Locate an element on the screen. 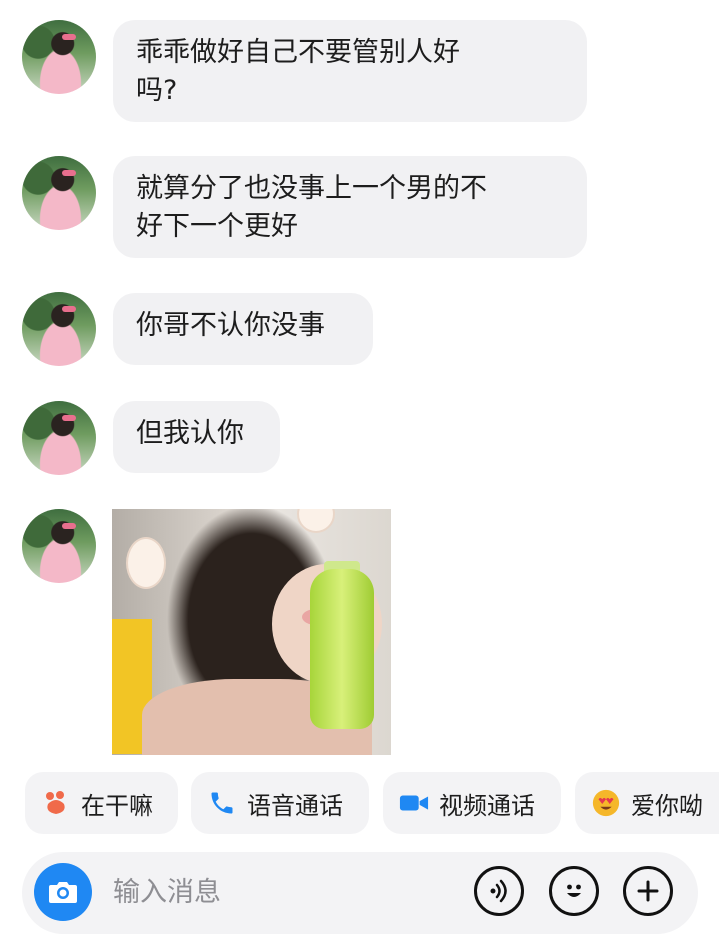 Image resolution: width=719 pixels, height=934 pixels. message-bubble: 乖乖做好自己不要管别人好 吗? is located at coordinates (350, 71).